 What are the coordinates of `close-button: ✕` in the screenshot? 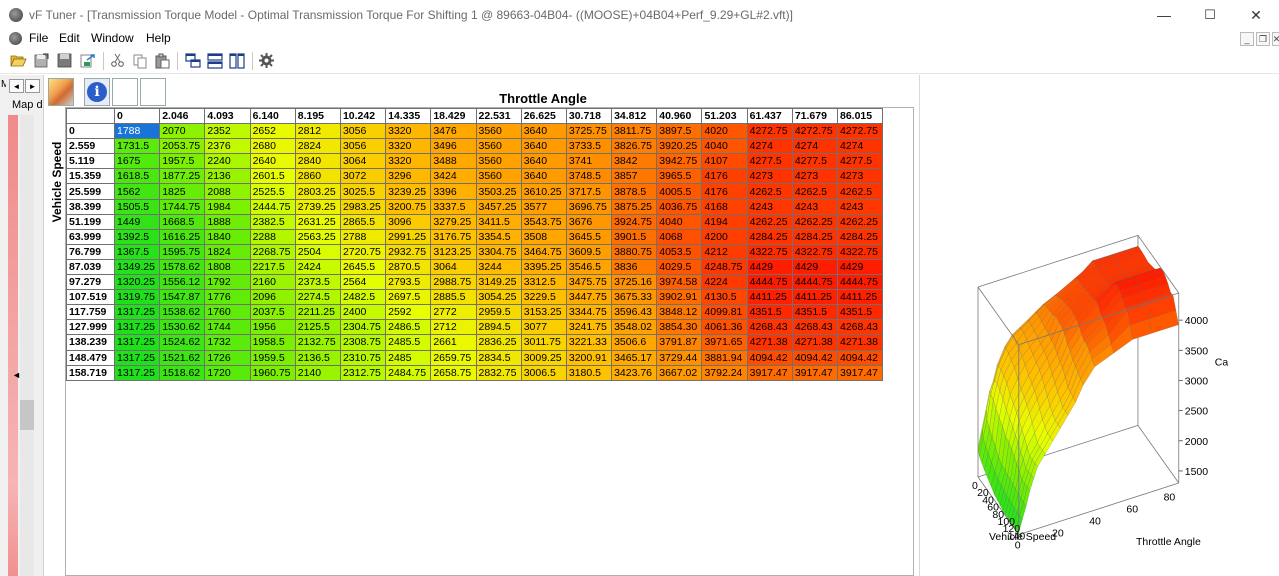 It's located at (1256, 15).